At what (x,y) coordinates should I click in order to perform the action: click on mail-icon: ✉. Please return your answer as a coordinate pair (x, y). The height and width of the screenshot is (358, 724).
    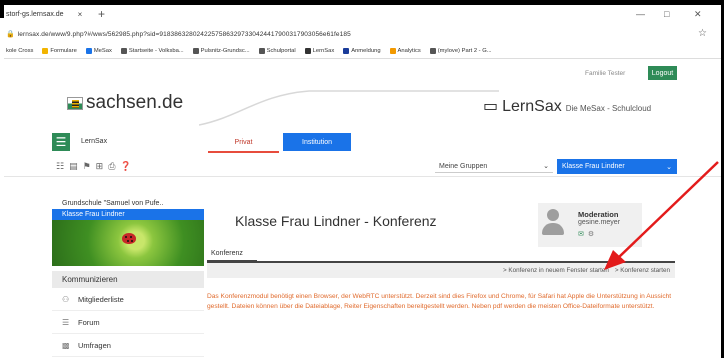
    Looking at the image, I should click on (581, 234).